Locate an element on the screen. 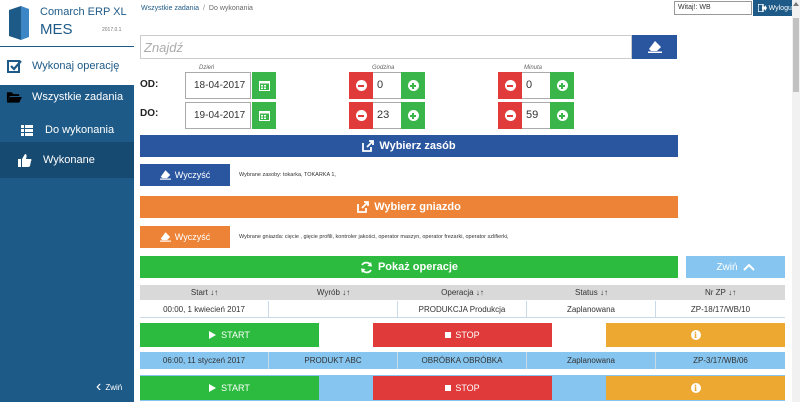 The image size is (800, 402). from-hour-plus-button is located at coordinates (413, 85).